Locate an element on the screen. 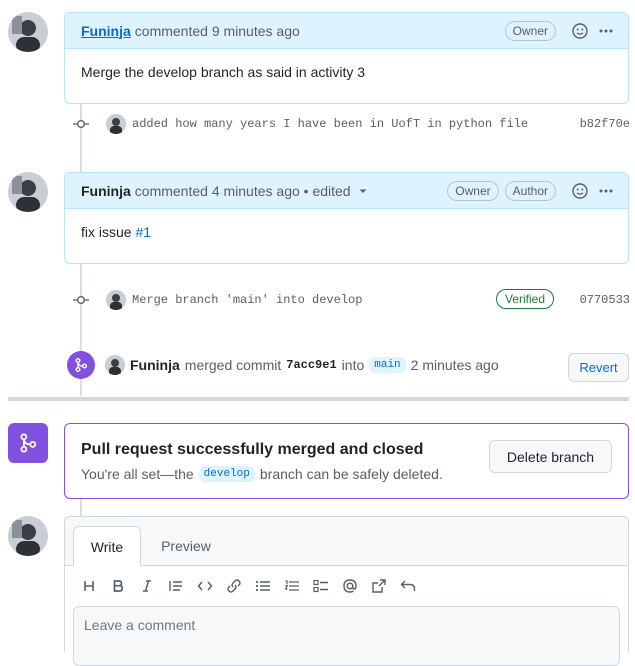 The image size is (635, 666). merge-commit-sha: 7acc9e1 is located at coordinates (311, 365).